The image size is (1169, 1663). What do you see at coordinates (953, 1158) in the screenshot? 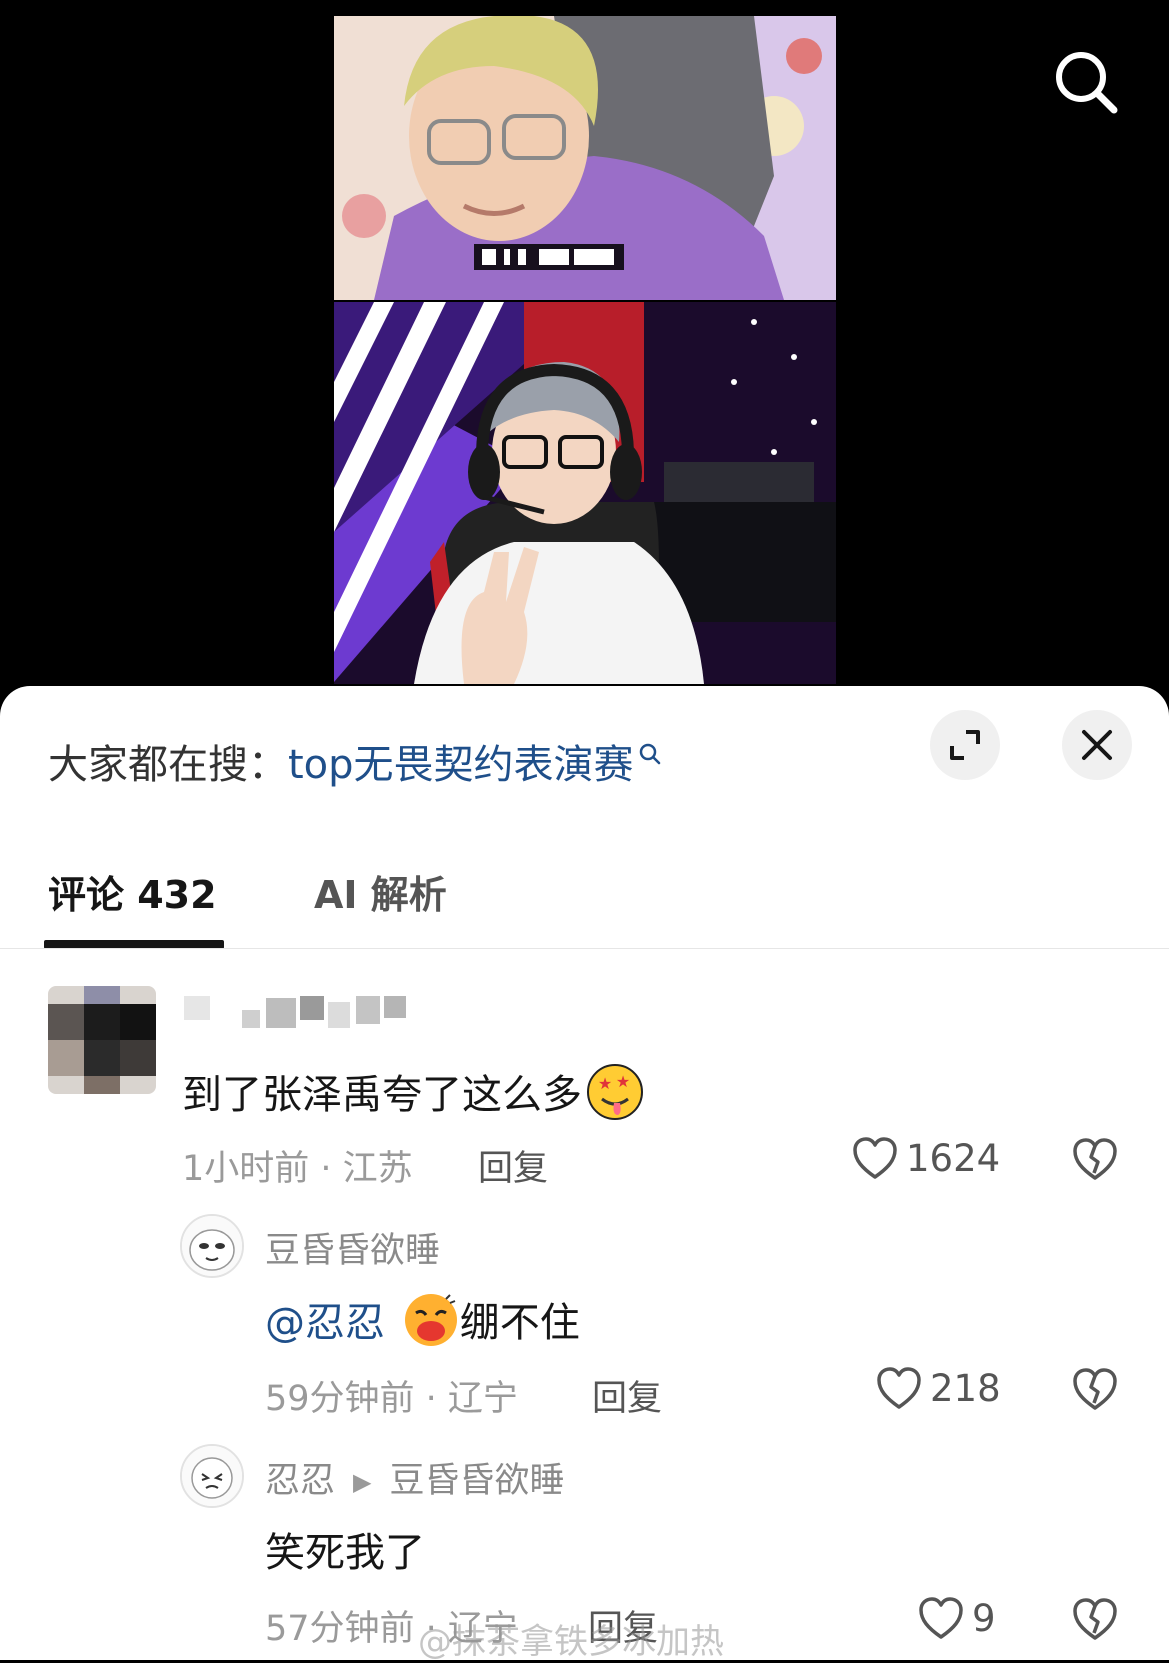
I see `like-count: 1624` at bounding box center [953, 1158].